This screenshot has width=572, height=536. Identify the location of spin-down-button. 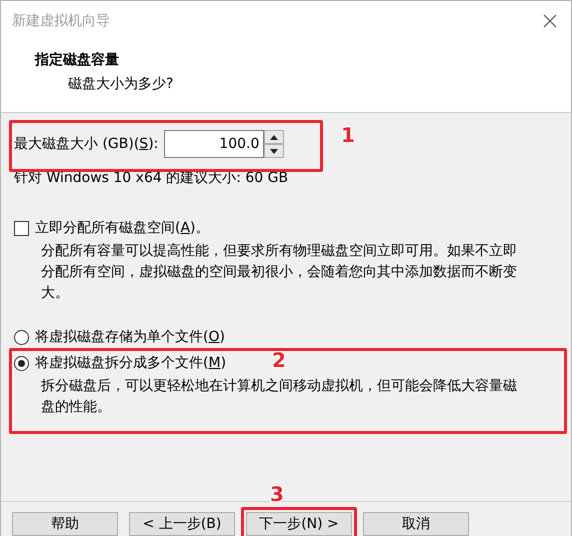
(274, 151).